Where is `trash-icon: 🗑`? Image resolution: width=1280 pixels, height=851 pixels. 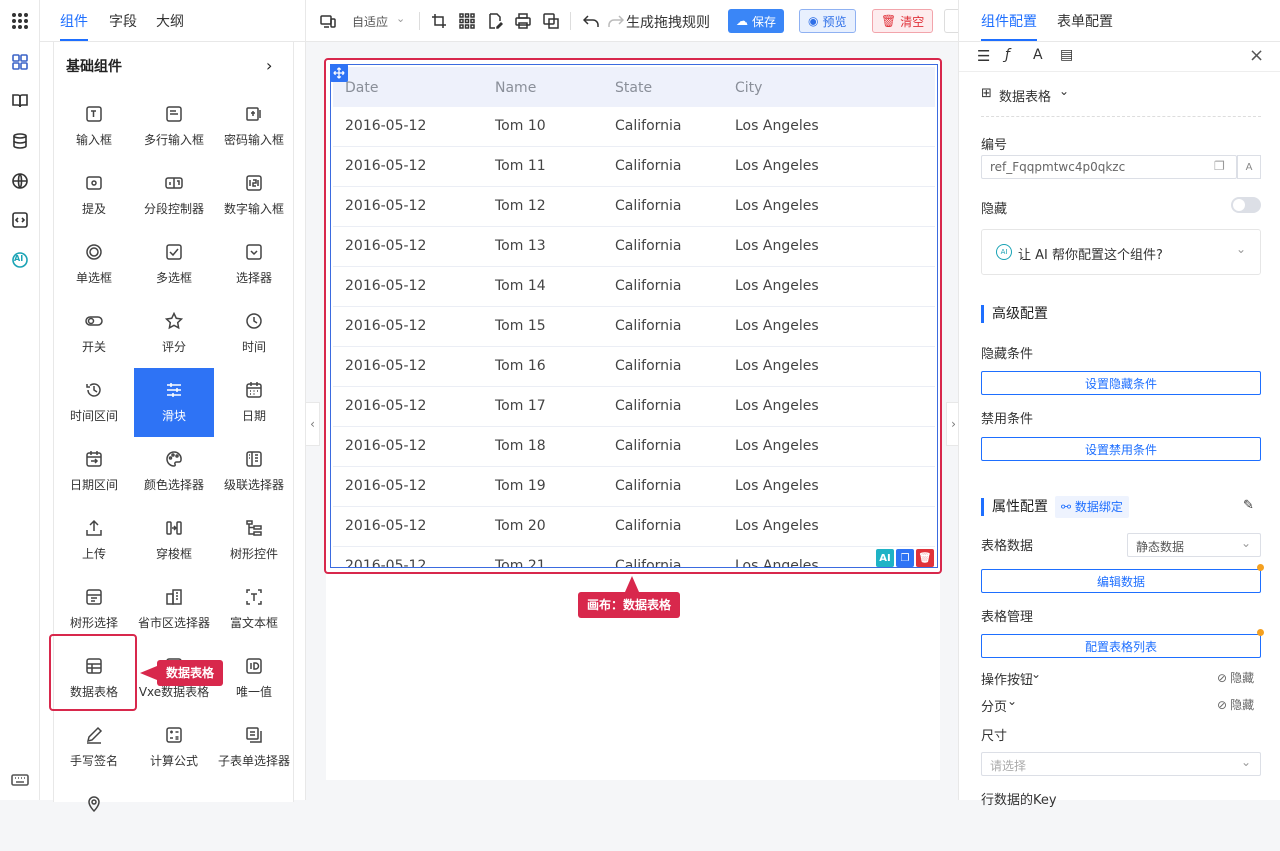 trash-icon: 🗑 is located at coordinates (889, 21).